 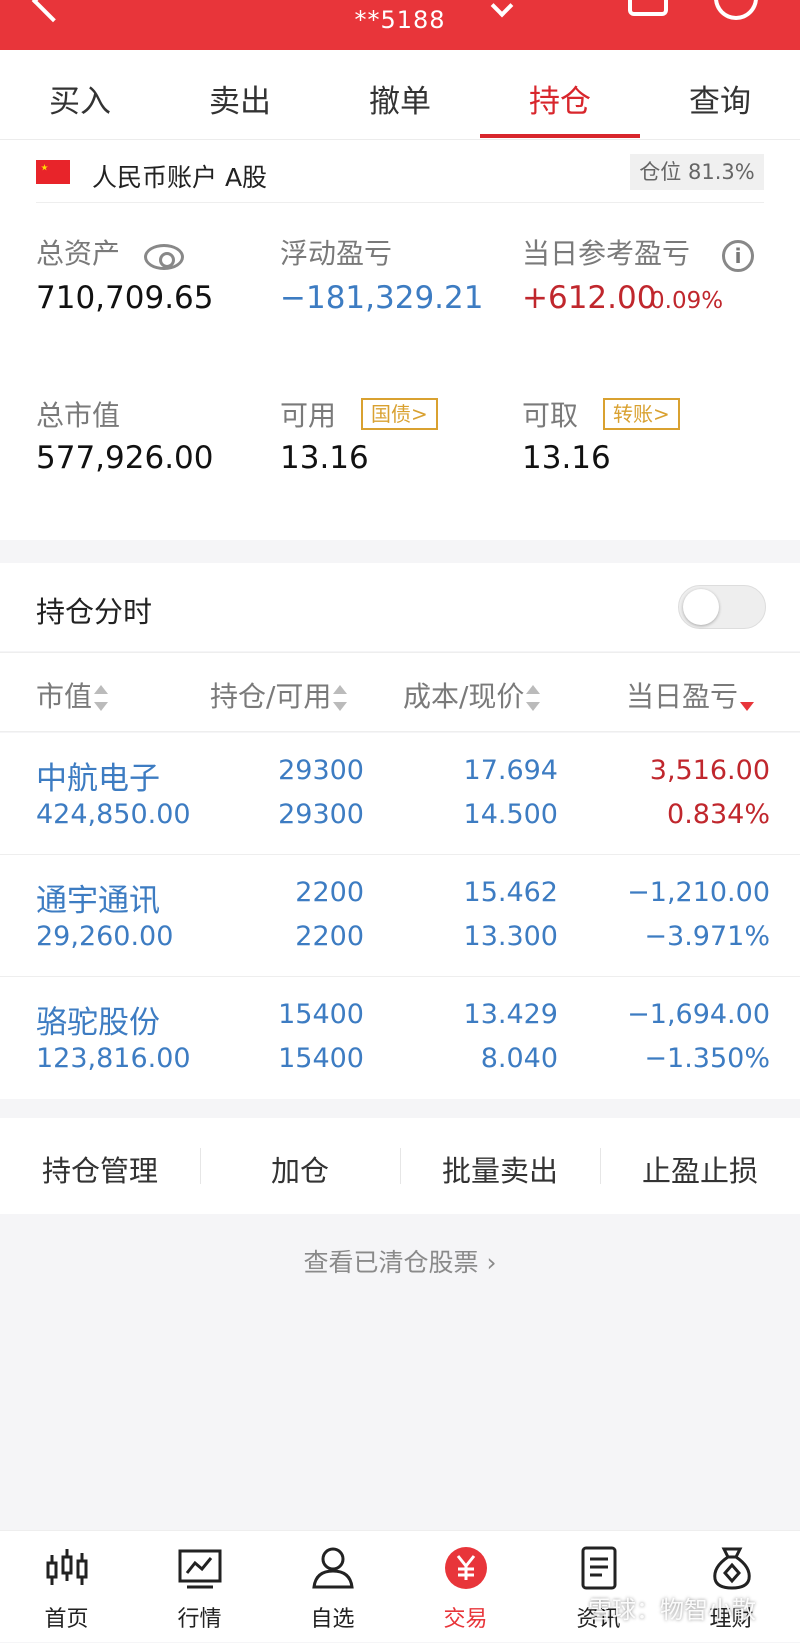 What do you see at coordinates (321, 1058) in the screenshot?
I see `stock-available: 15400` at bounding box center [321, 1058].